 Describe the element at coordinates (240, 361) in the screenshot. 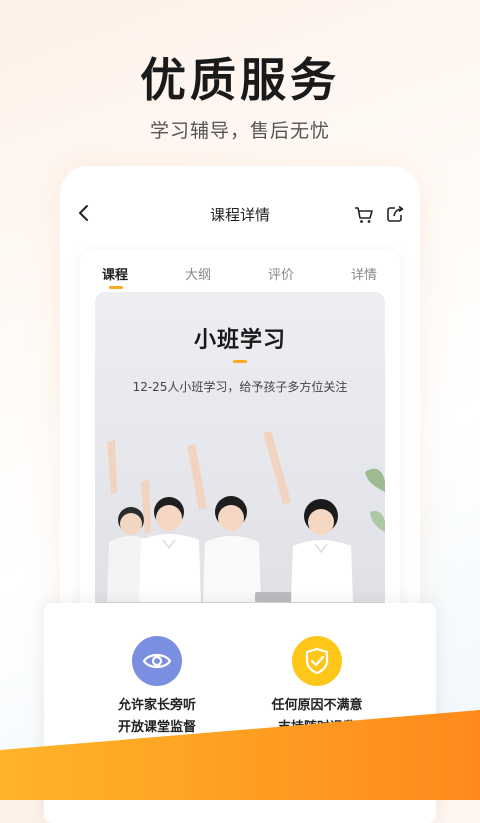

I see `banner-underline` at that location.